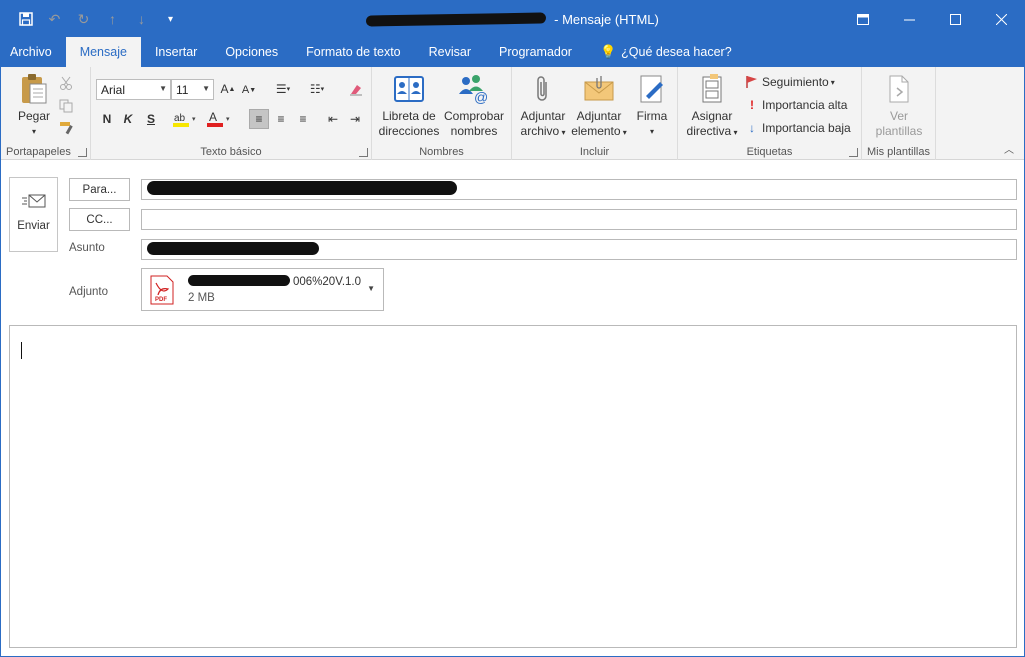 The width and height of the screenshot is (1025, 657). What do you see at coordinates (249, 90) in the screenshot?
I see `shrink-font-icon: A ▼` at bounding box center [249, 90].